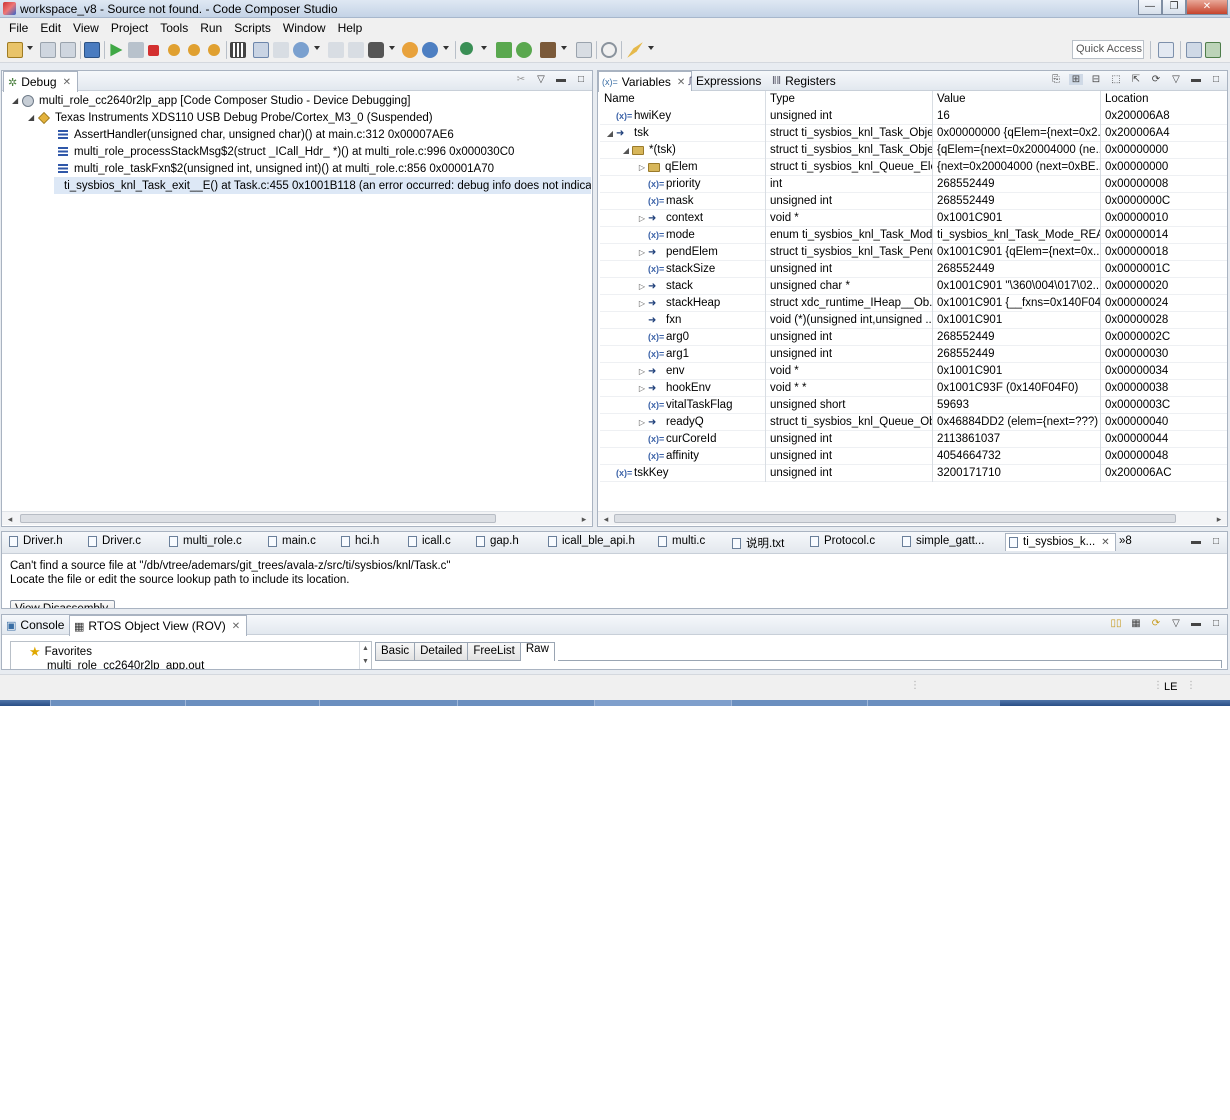 This screenshot has width=1230, height=1120. I want to click on editor-tab-multi-c: multi.c, so click(681, 541).